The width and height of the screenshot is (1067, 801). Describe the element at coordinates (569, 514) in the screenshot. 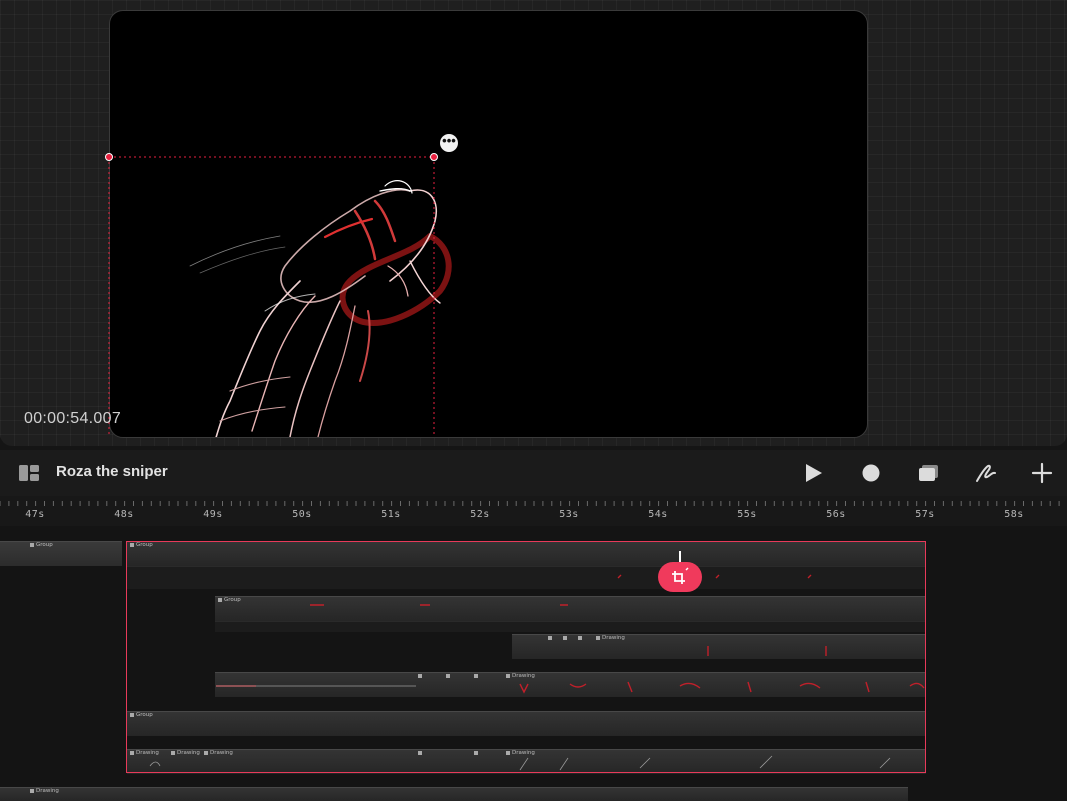

I see `ruler-label: 53s` at that location.